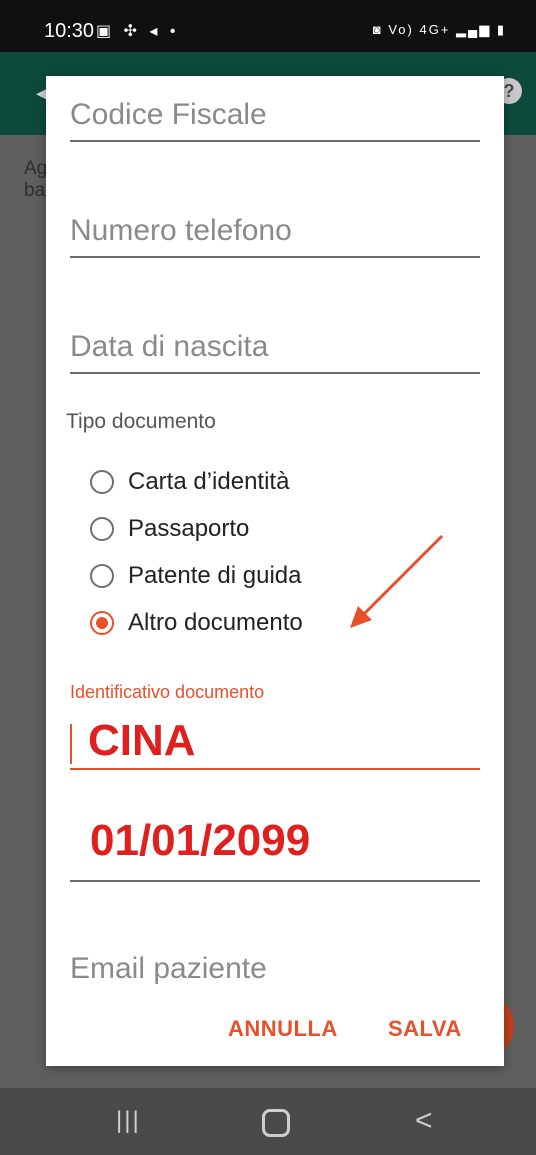  I want to click on recent-apps-icon: |||, so click(128, 1121).